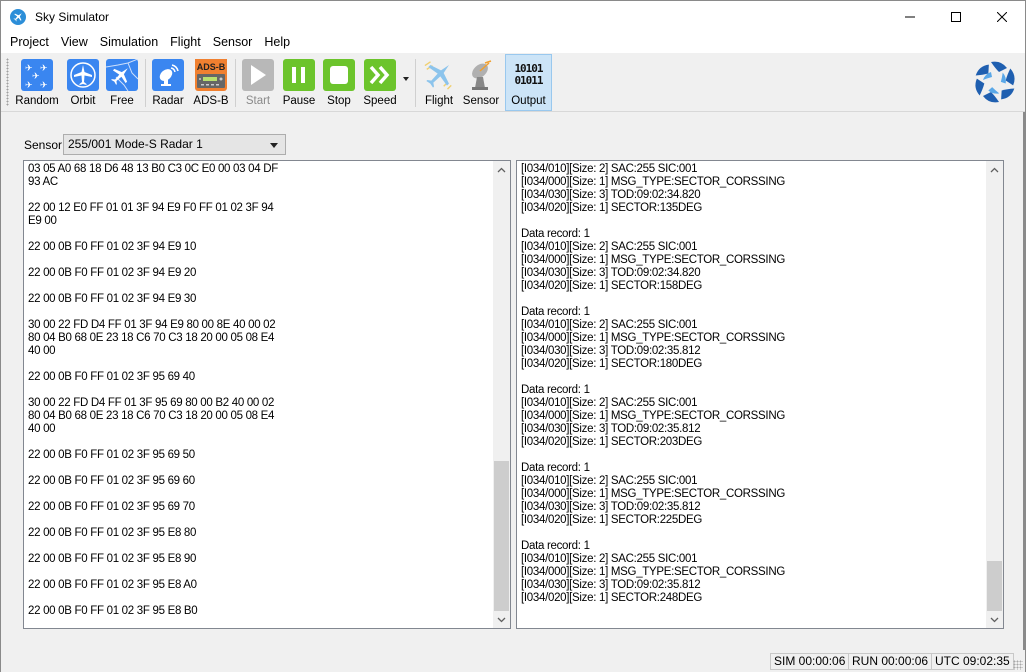 Image resolution: width=1026 pixels, height=672 pixels. Describe the element at coordinates (112, 273) in the screenshot. I see `output-line: 22 00 0B F0 FF 01 02 3F 94 E9 20` at that location.